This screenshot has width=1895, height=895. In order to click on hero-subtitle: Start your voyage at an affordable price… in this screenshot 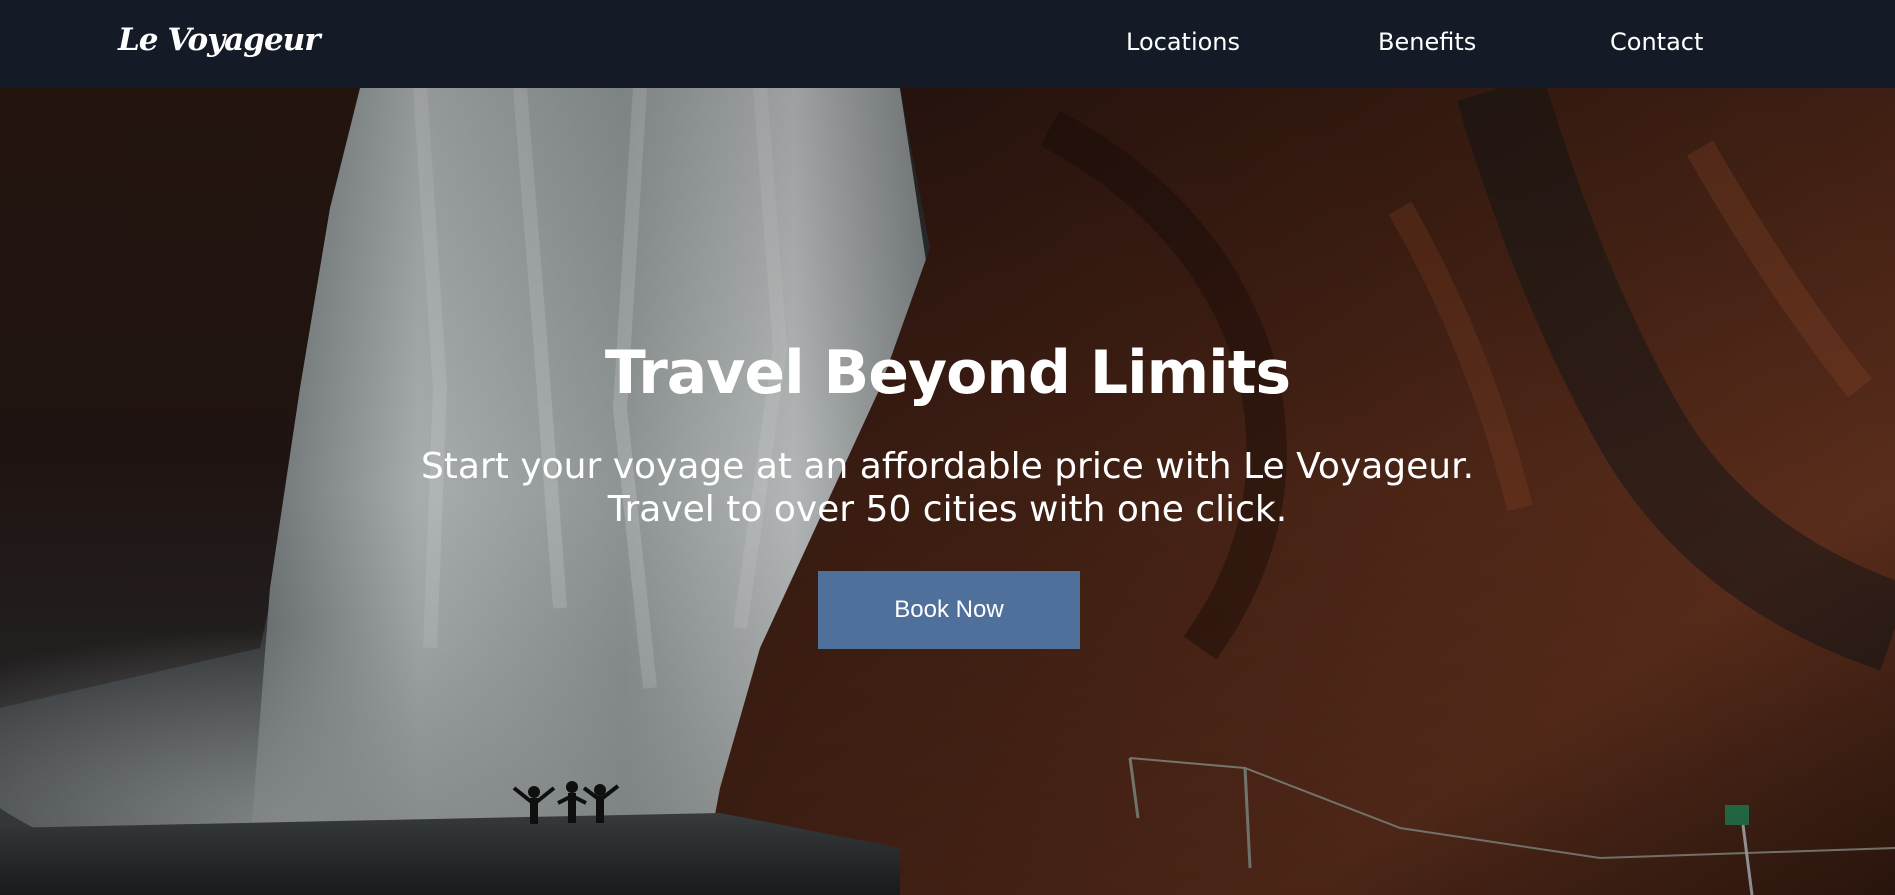, I will do `click(947, 488)`.